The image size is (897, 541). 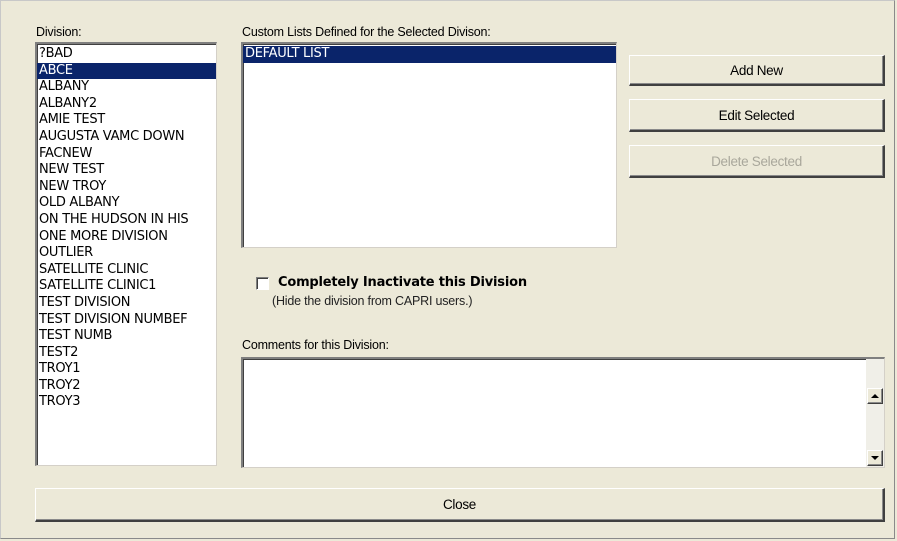 I want to click on list-item: TROY2, so click(x=126, y=386).